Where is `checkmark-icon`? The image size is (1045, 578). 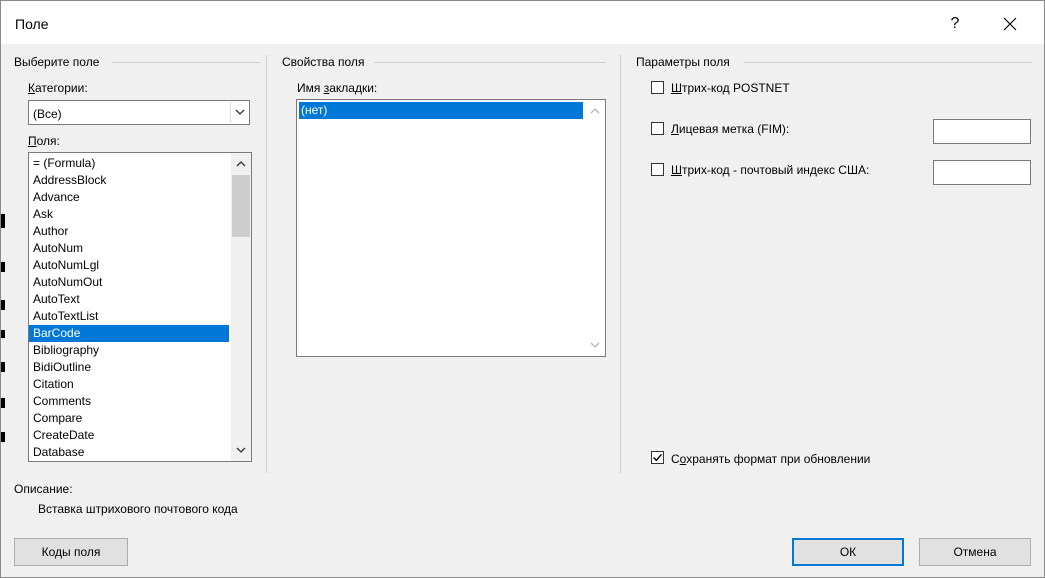
checkmark-icon is located at coordinates (658, 457).